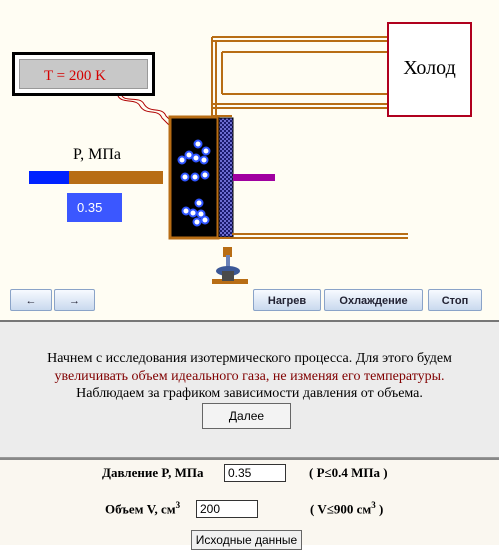 This screenshot has height=550, width=499. Describe the element at coordinates (97, 154) in the screenshot. I see `pressure-gauge-label: P, МПа` at that location.